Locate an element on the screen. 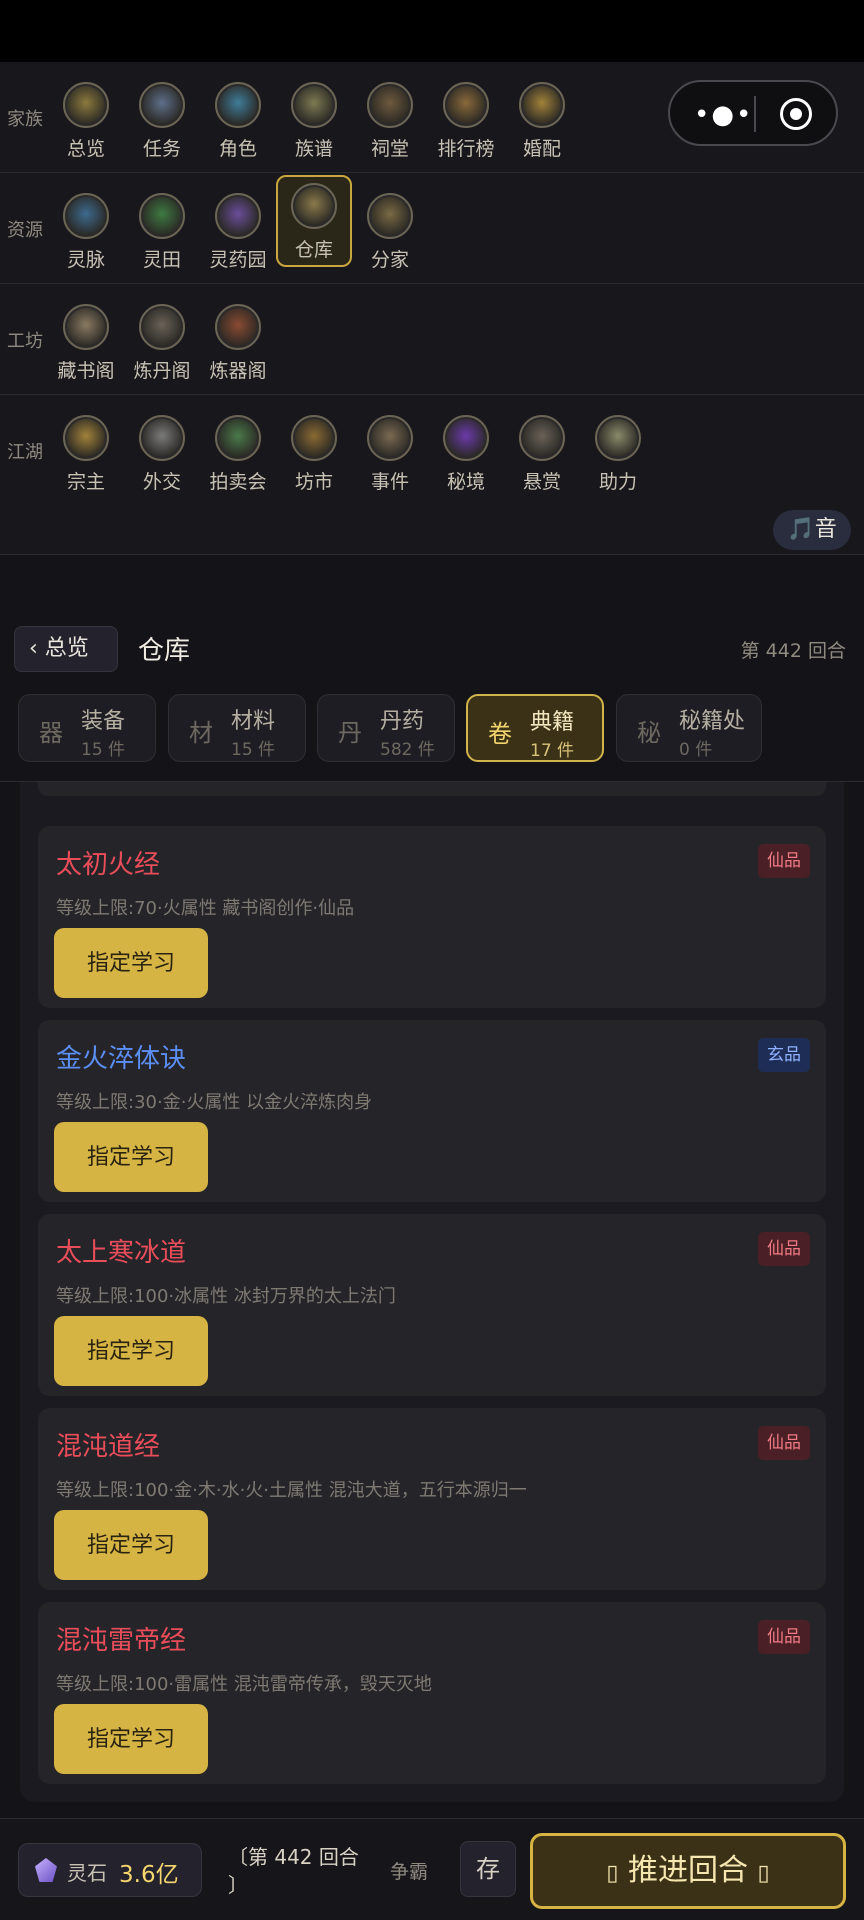  nav-item-assist: 助力 is located at coordinates (618, 455).